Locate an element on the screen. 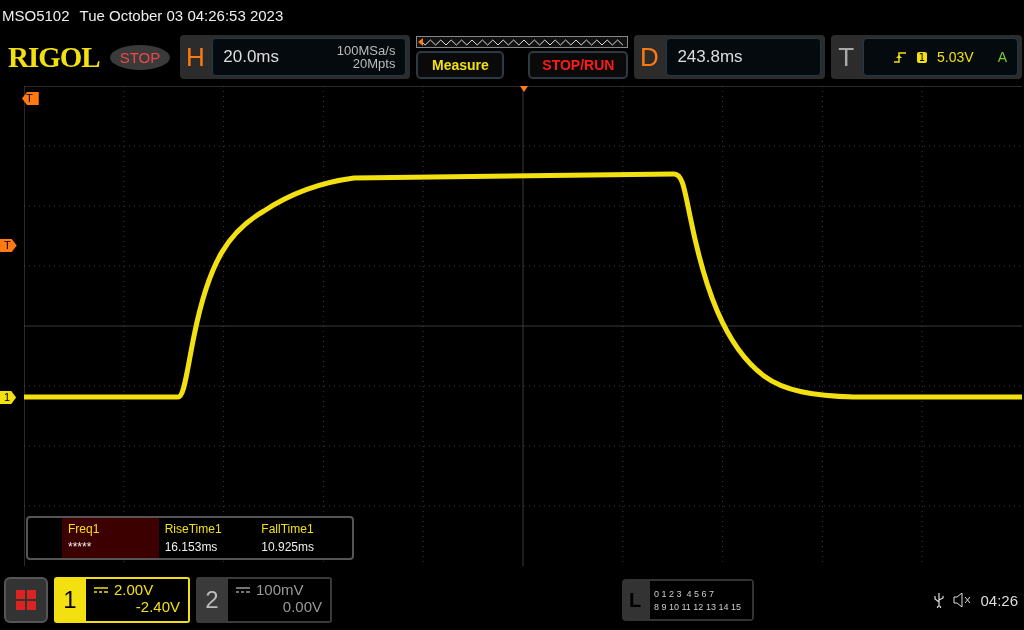 This screenshot has height=630, width=1024. measurement-item: Freq1 ***** is located at coordinates (110, 538).